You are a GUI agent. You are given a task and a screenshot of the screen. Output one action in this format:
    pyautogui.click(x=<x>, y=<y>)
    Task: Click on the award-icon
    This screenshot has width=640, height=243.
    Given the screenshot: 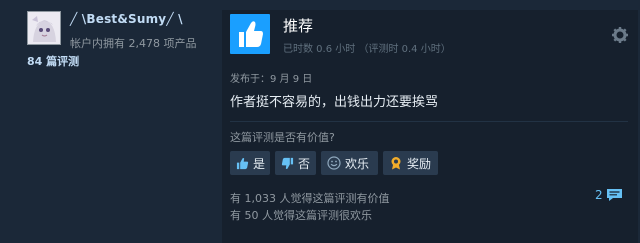 What is the action you would take?
    pyautogui.click(x=396, y=163)
    